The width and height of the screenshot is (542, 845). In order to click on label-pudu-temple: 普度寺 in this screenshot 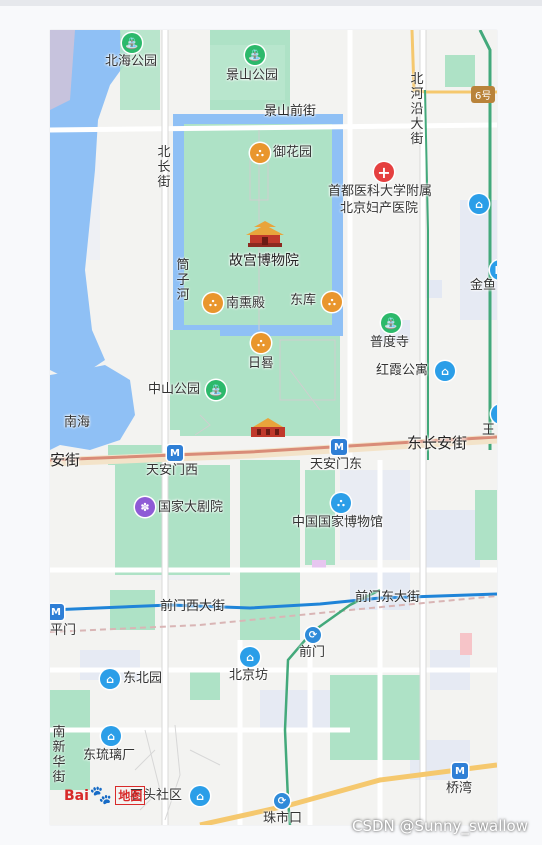, I will do `click(389, 343)`.